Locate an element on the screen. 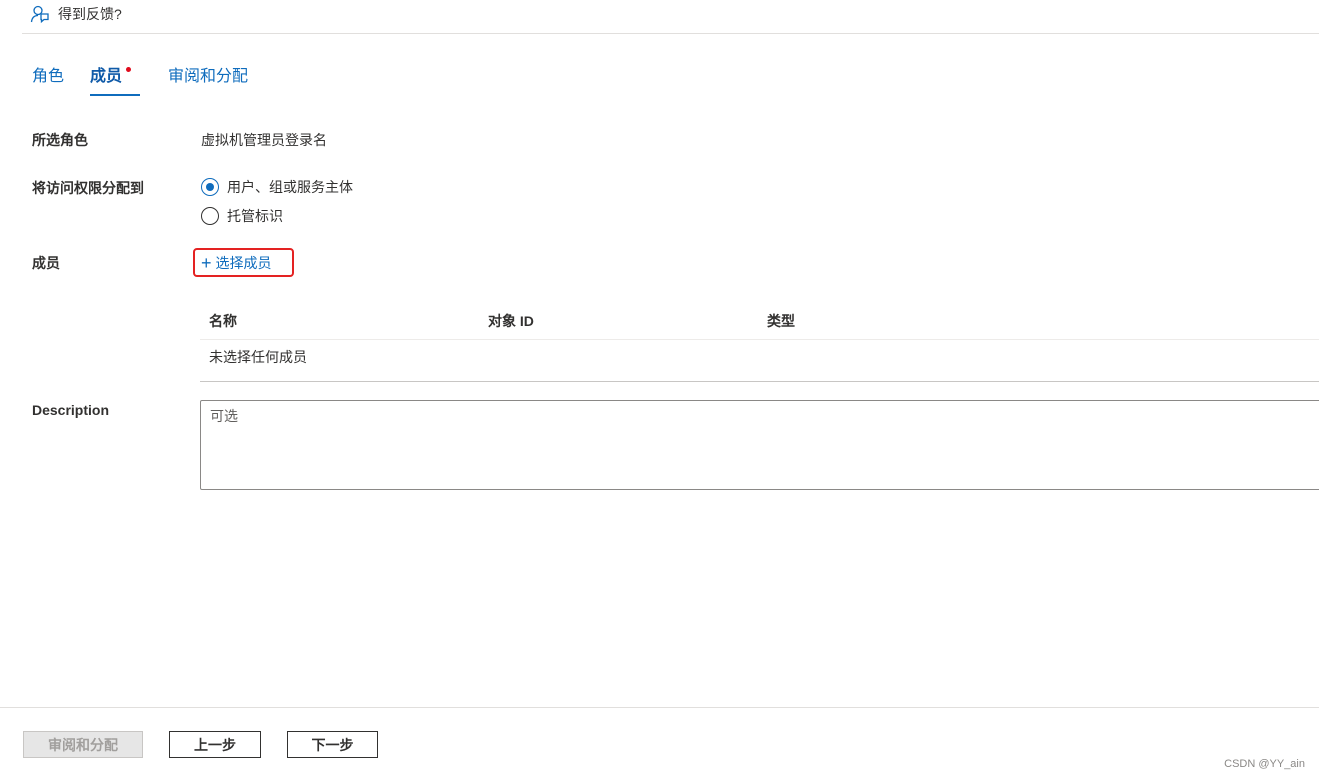 This screenshot has height=779, width=1319. next-button: 下一步 is located at coordinates (332, 744).